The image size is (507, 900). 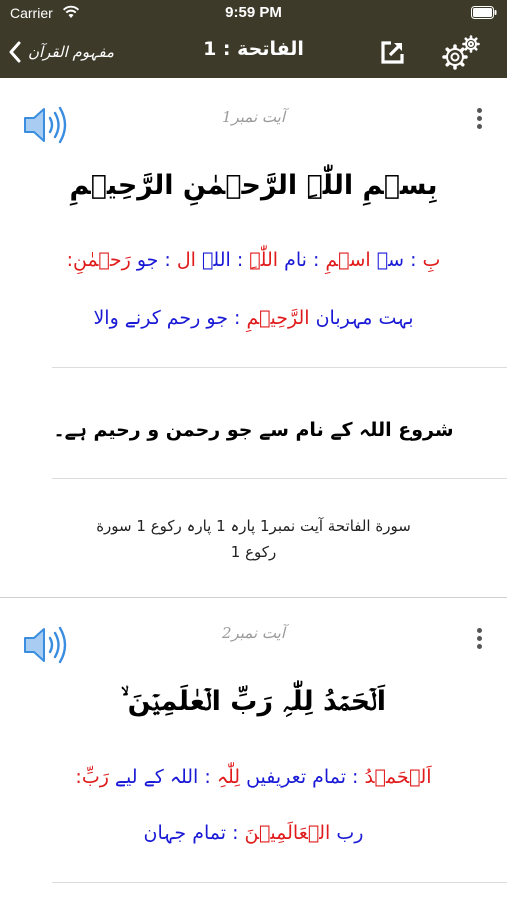 I want to click on word-arabic: رَحۡمٰنِ, so click(x=101, y=260).